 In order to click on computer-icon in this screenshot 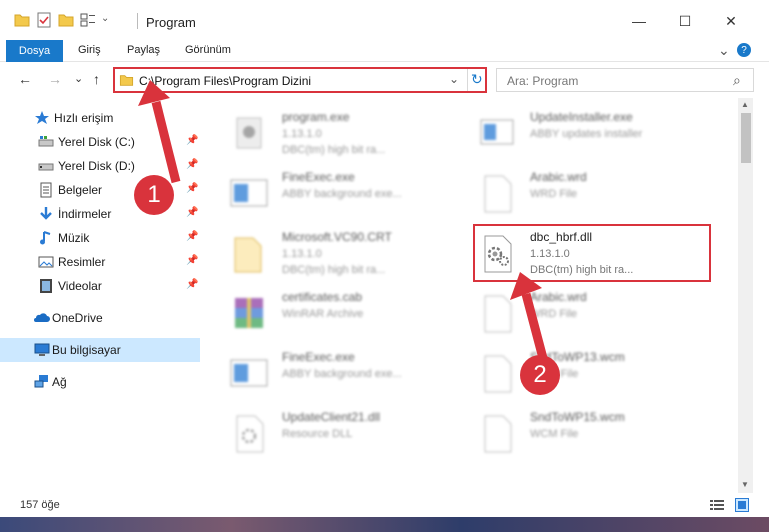, I will do `click(42, 349)`.